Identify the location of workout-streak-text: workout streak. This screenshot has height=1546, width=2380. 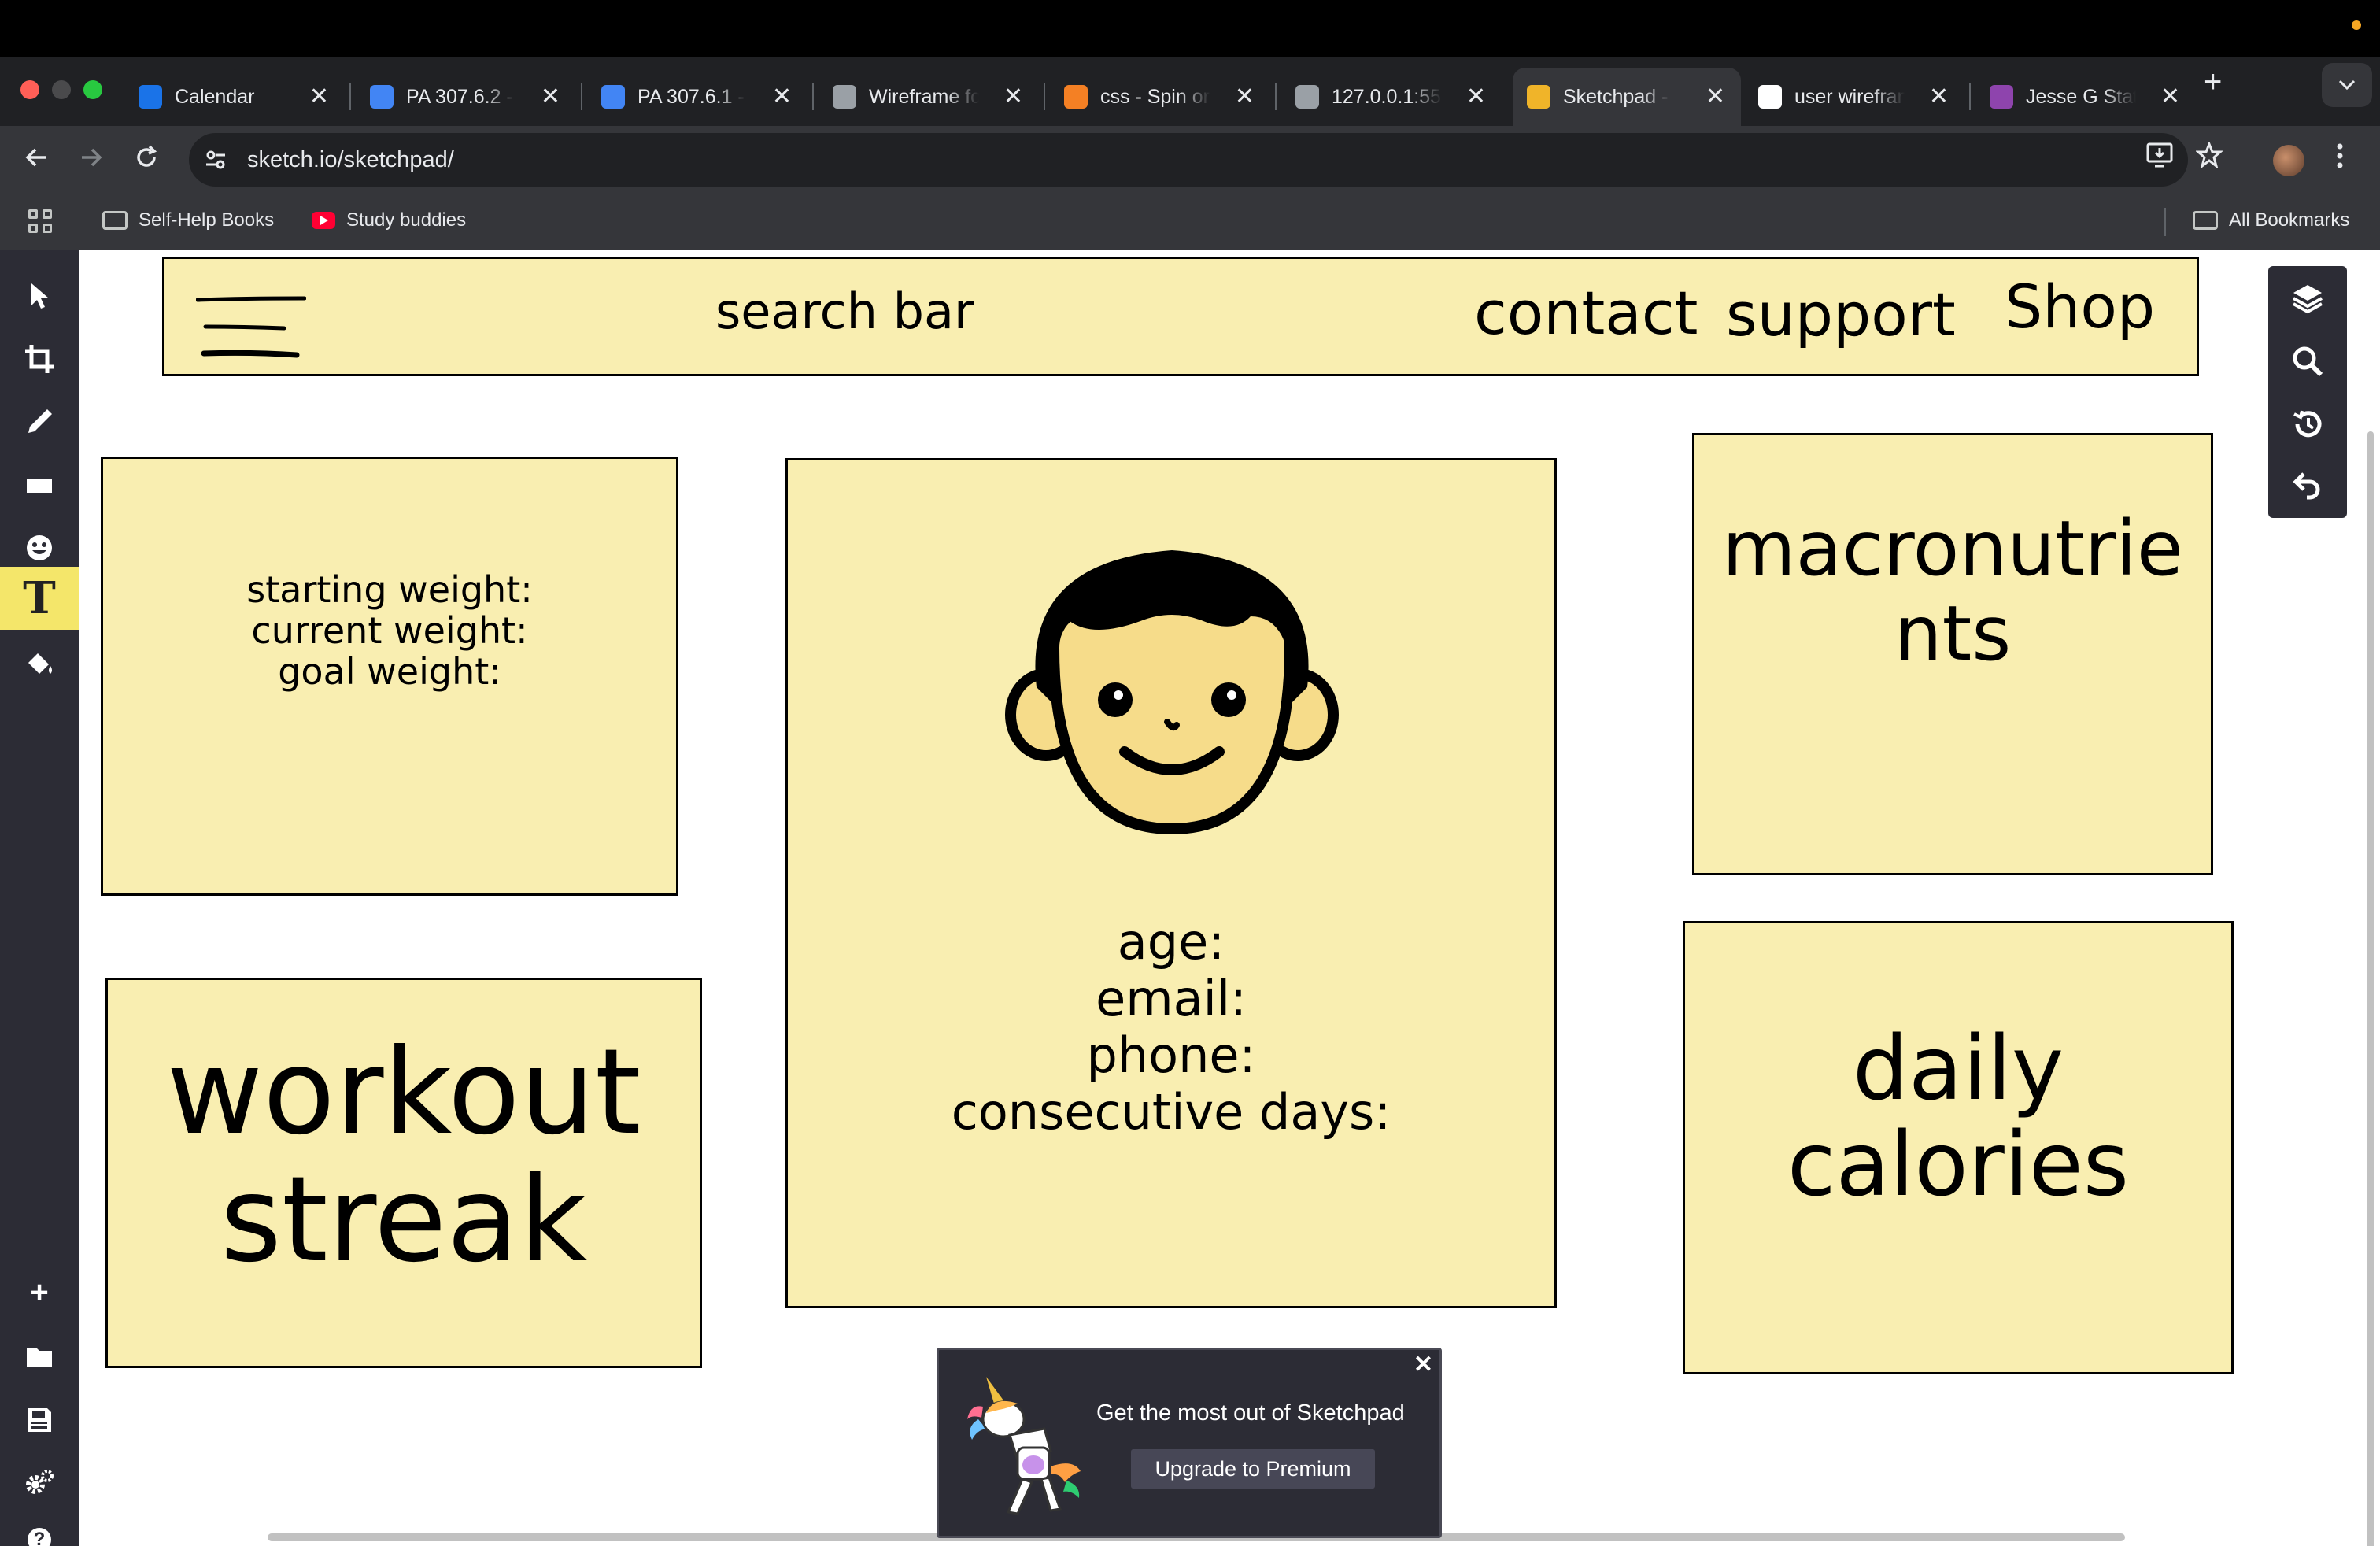
(404, 1156).